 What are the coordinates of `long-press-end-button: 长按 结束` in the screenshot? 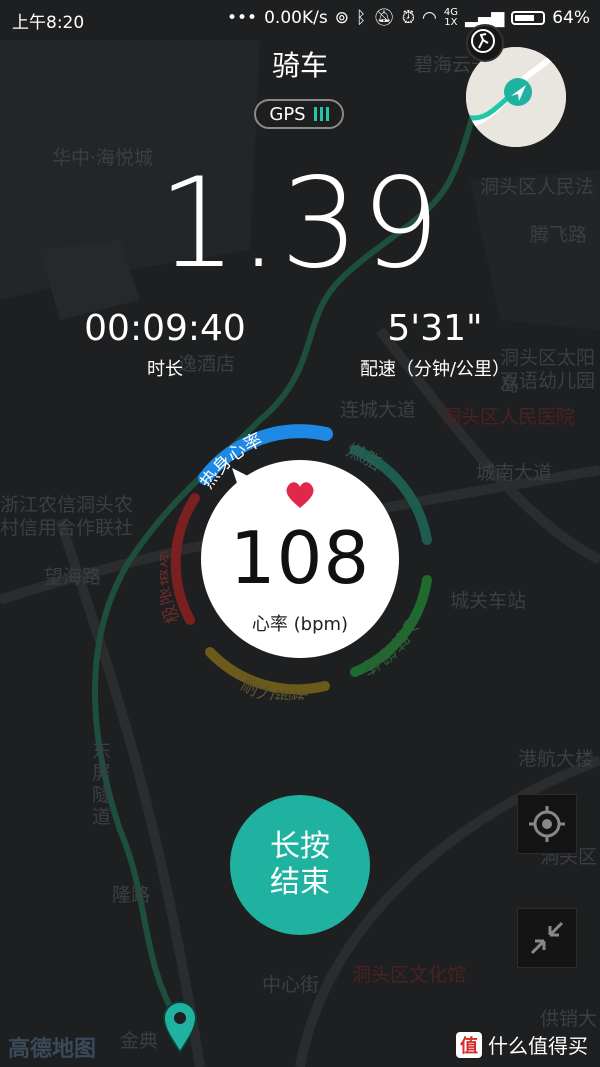 It's located at (300, 865).